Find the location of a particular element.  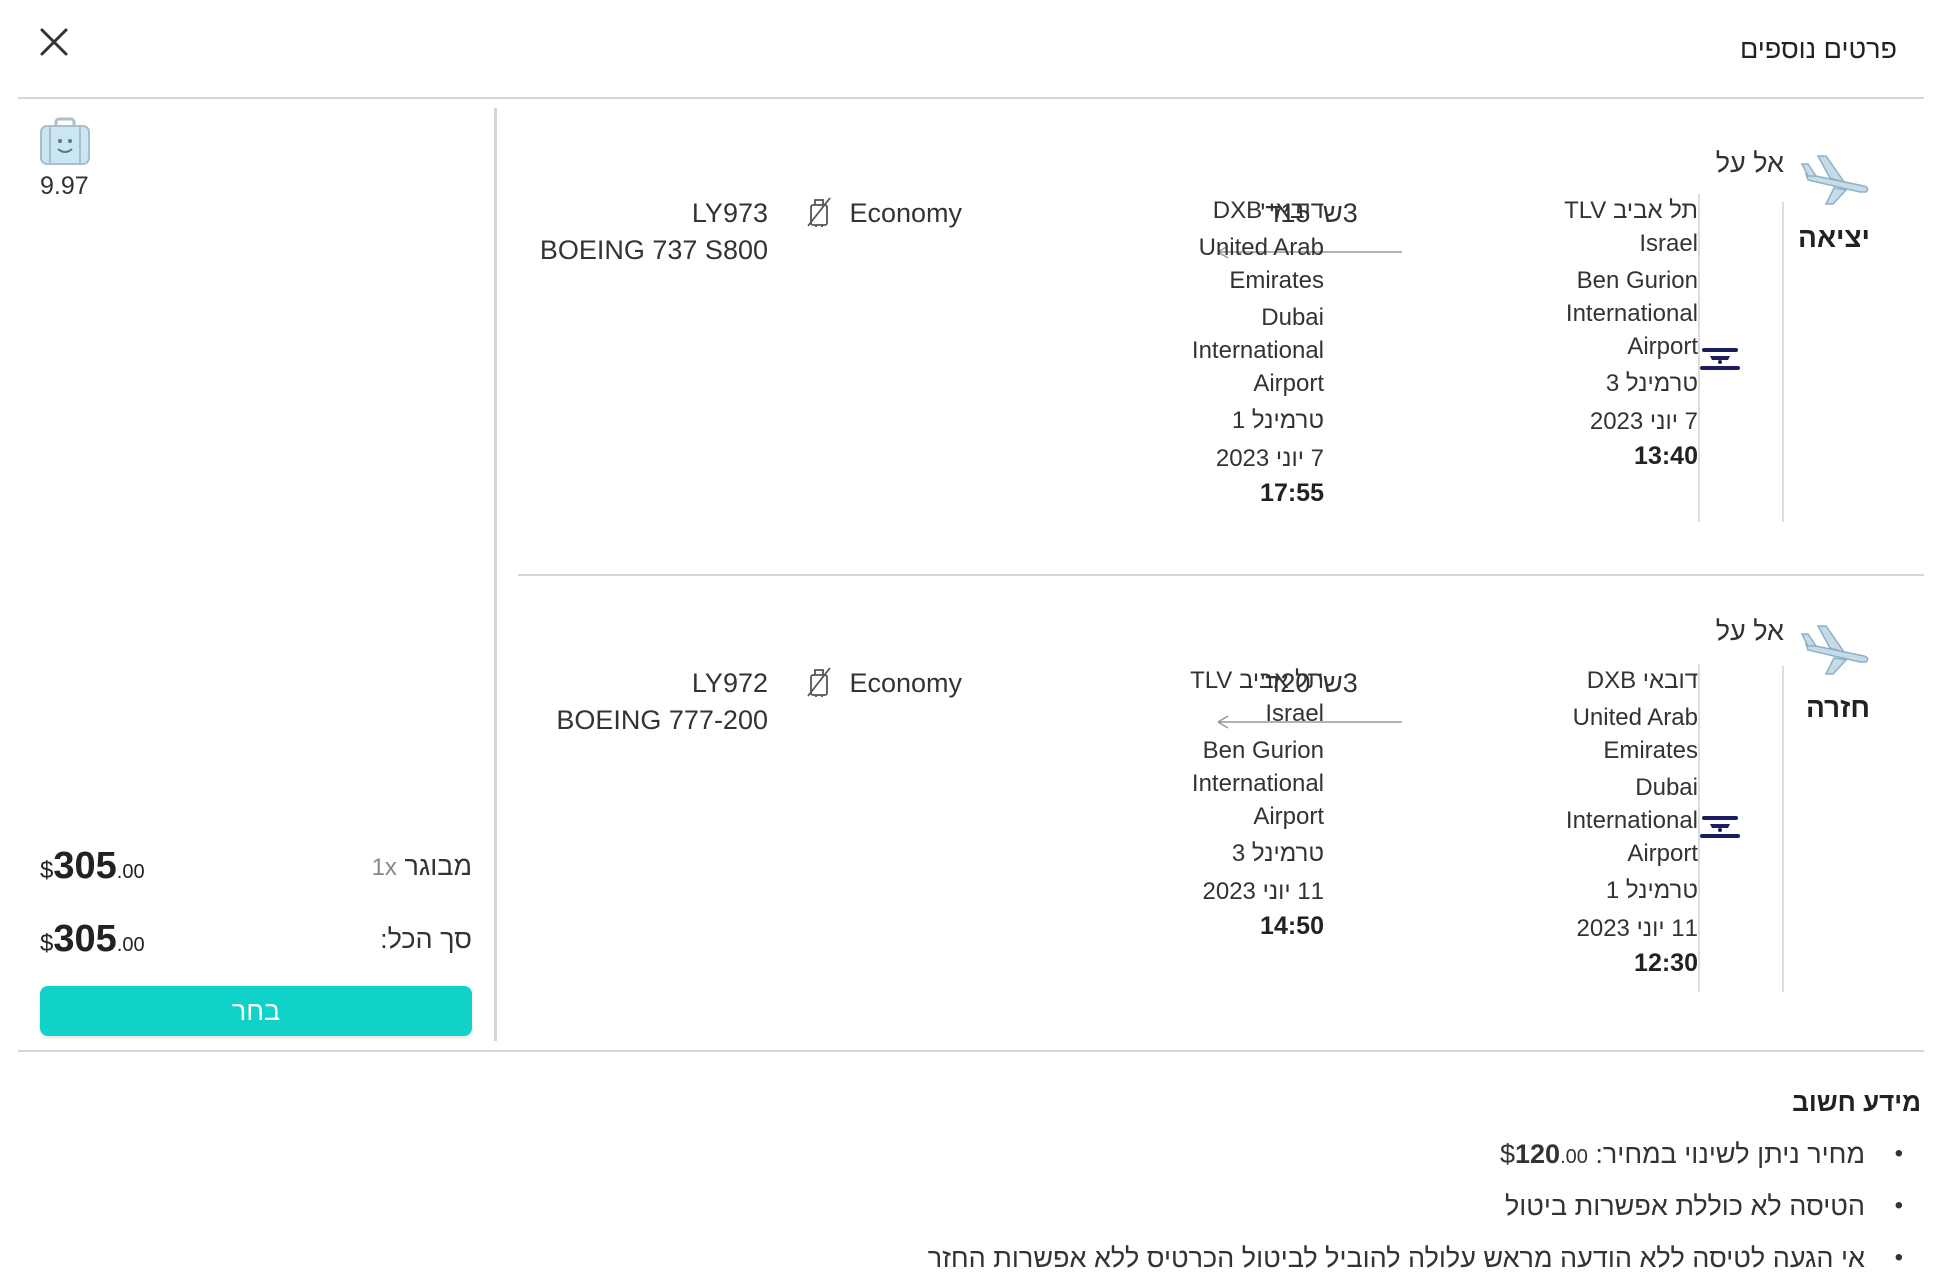

origin-date: 7 יוני 2023 is located at coordinates (1643, 421).